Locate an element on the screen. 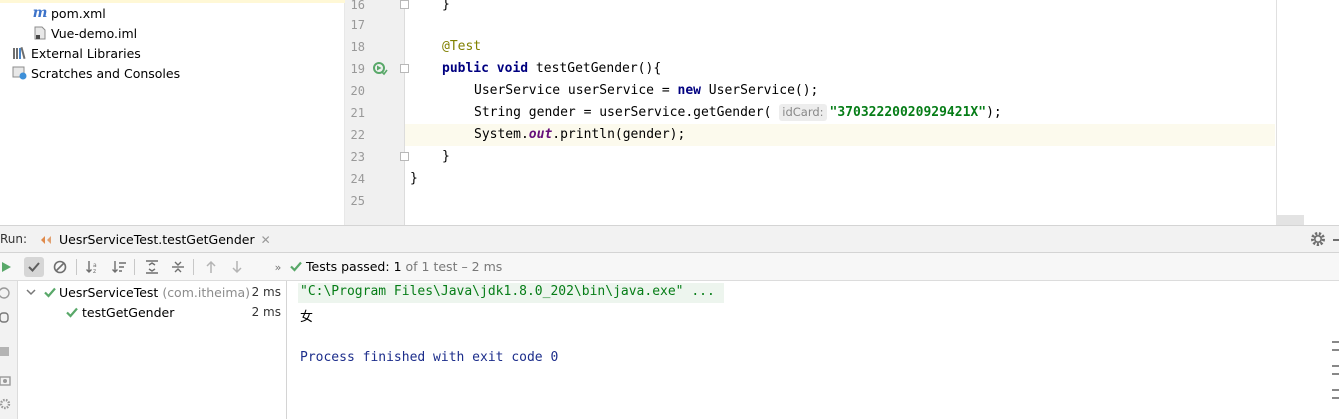 The image size is (1339, 419). tree-item-scratches: Scratches and Consoles is located at coordinates (96, 73).